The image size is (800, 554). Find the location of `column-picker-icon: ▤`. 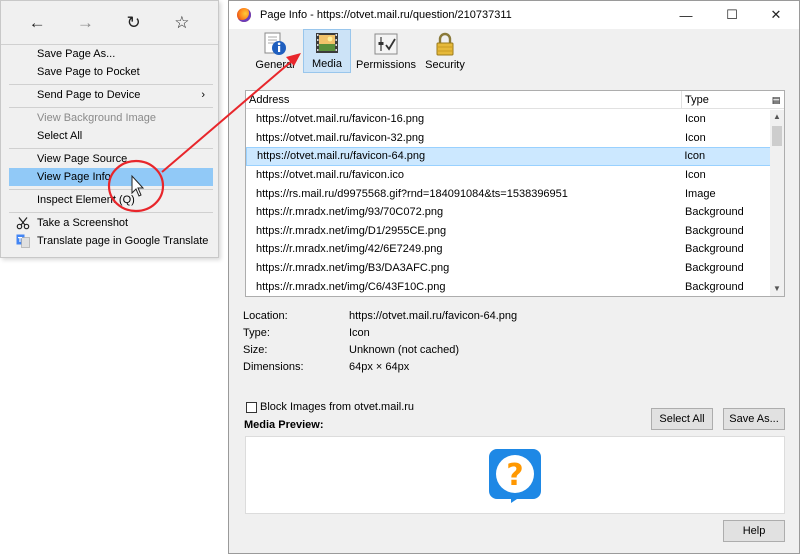

column-picker-icon: ▤ is located at coordinates (776, 99).